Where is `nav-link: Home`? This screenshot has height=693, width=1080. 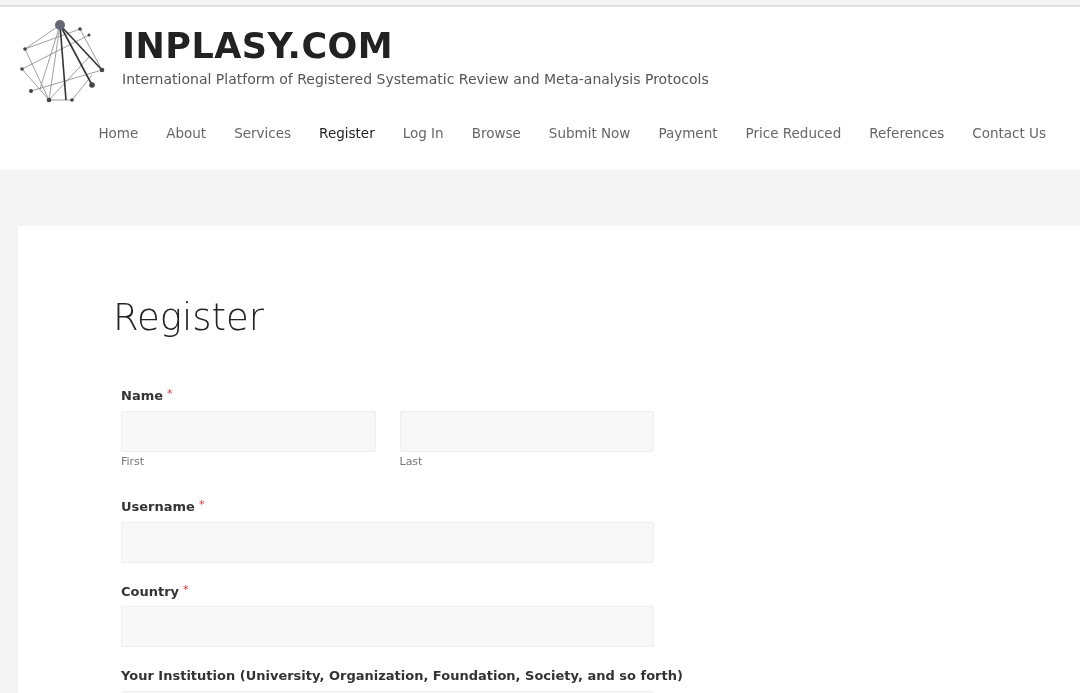
nav-link: Home is located at coordinates (118, 133).